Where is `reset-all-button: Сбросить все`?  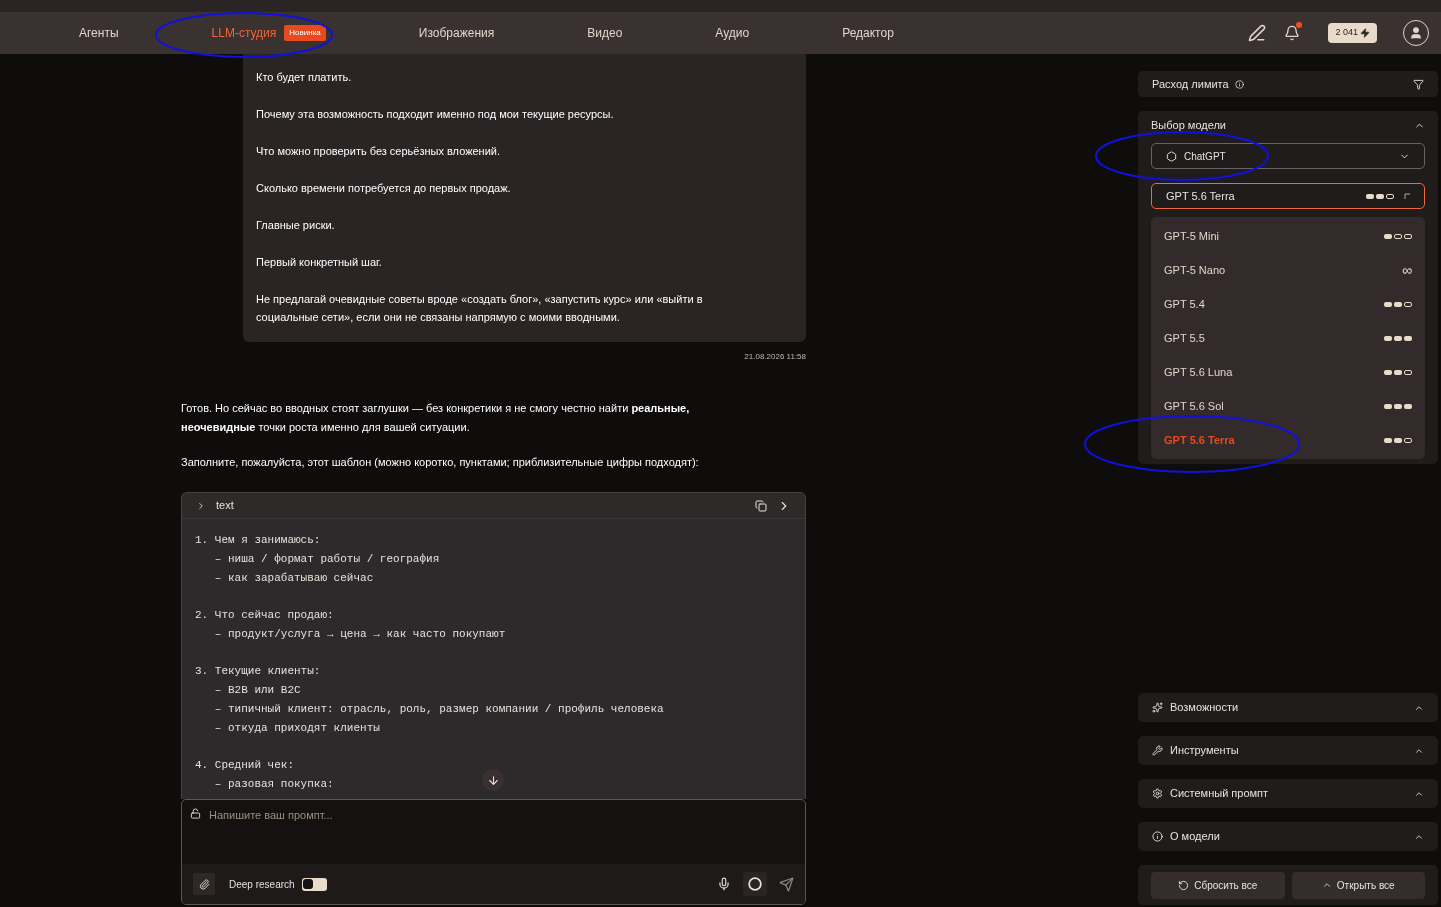
reset-all-button: Сбросить все is located at coordinates (1218, 885).